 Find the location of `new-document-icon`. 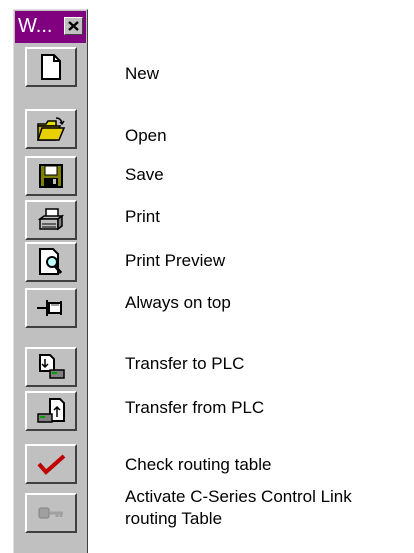

new-document-icon is located at coordinates (51, 67).